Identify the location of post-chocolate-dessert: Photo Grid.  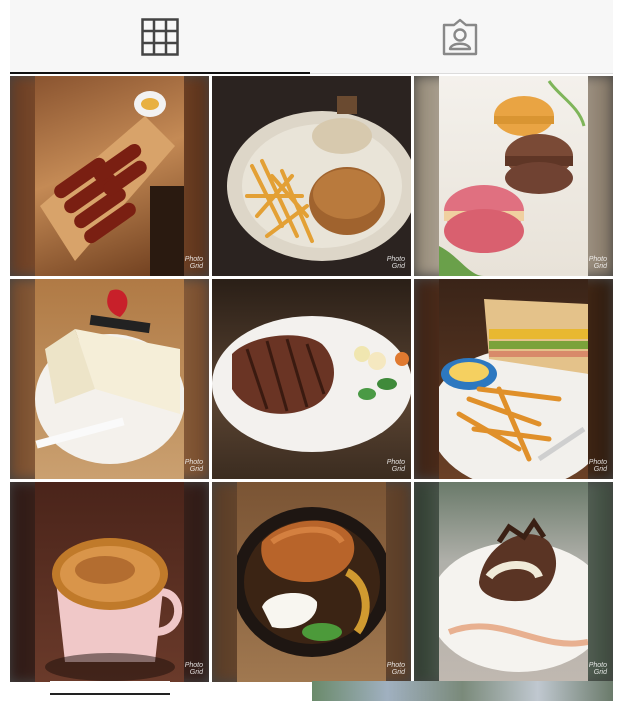
(513, 582).